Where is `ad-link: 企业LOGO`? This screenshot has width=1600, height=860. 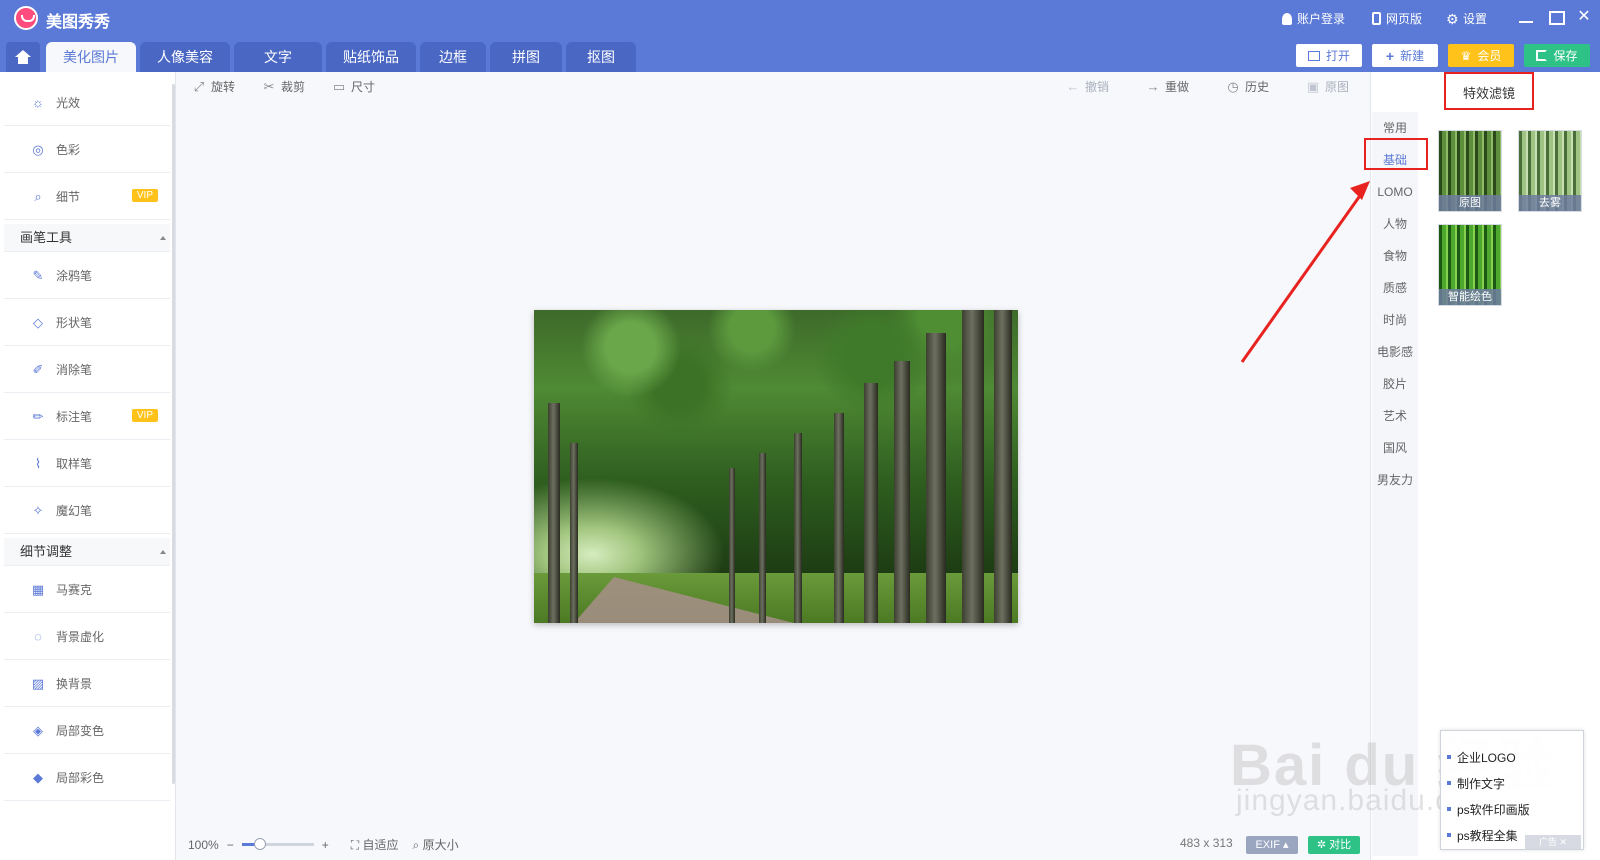
ad-link: 企业LOGO is located at coordinates (1481, 757).